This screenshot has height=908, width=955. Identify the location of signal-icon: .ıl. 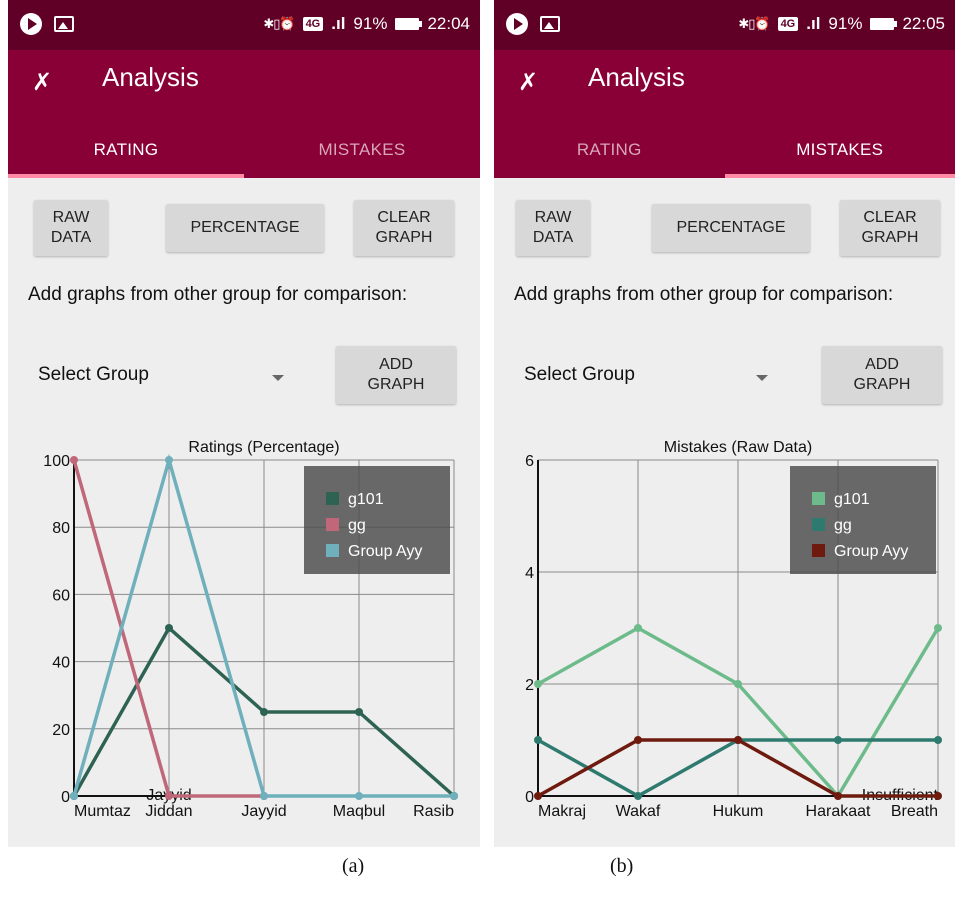
(338, 23).